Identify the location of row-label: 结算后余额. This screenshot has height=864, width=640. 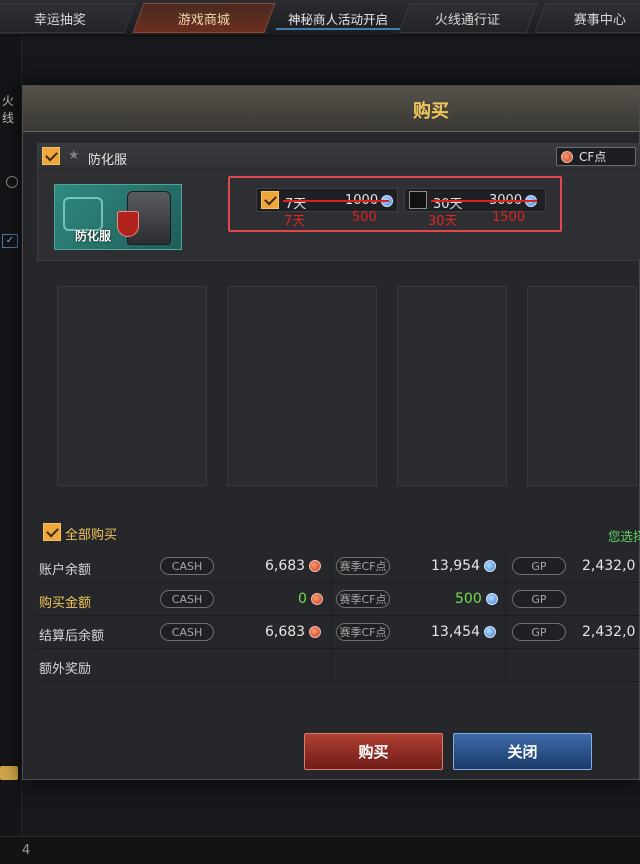
(72, 636).